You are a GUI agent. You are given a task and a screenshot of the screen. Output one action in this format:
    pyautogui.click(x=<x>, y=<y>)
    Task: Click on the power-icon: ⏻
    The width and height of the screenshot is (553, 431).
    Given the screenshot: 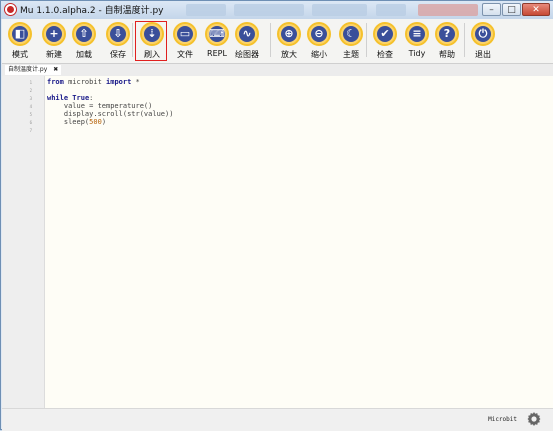 What is the action you would take?
    pyautogui.click(x=483, y=34)
    